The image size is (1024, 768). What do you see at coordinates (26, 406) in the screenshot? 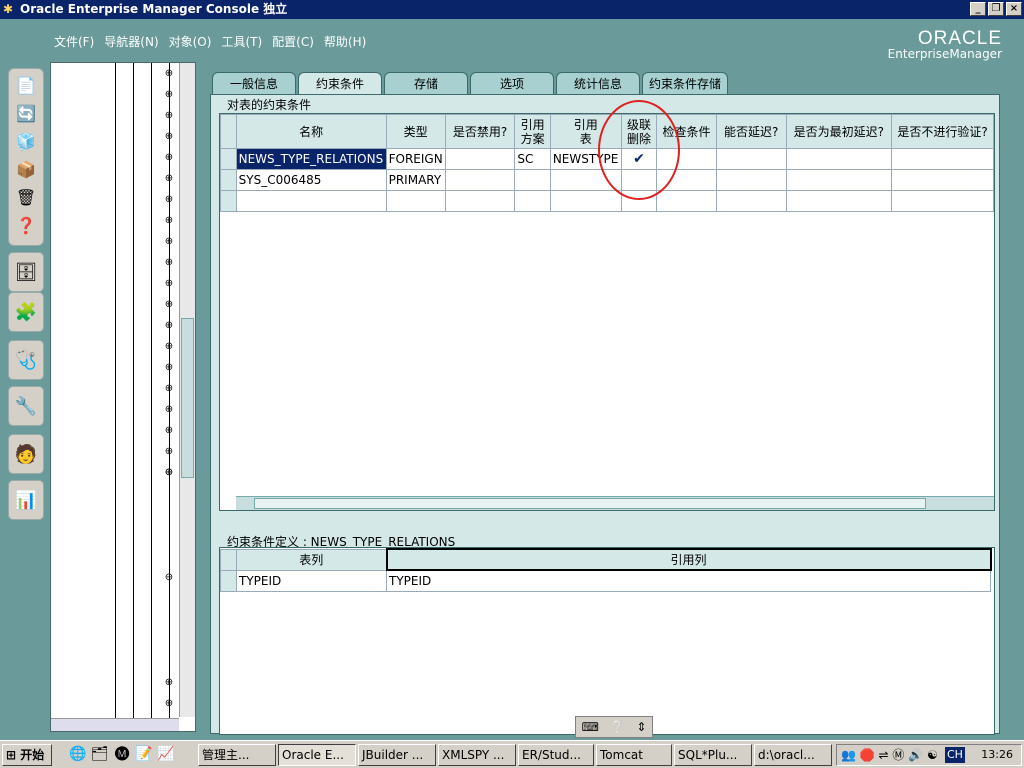
I see `tuning-icon: 🔧` at bounding box center [26, 406].